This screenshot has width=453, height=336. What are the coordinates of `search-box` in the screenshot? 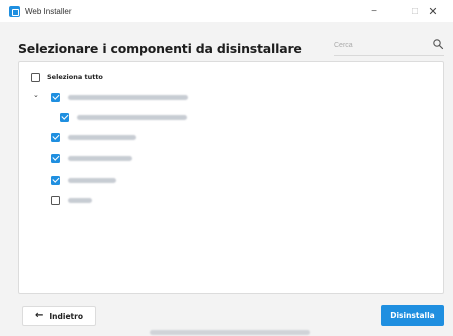 It's located at (389, 45).